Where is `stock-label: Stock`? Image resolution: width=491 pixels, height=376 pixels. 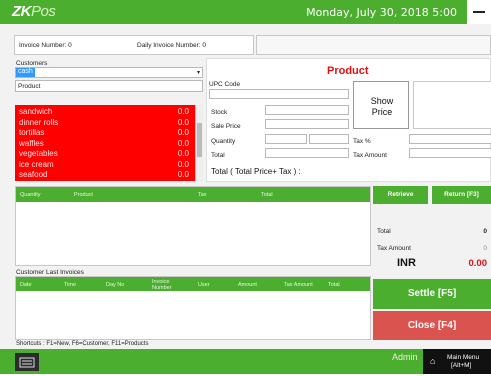 stock-label: Stock is located at coordinates (219, 112).